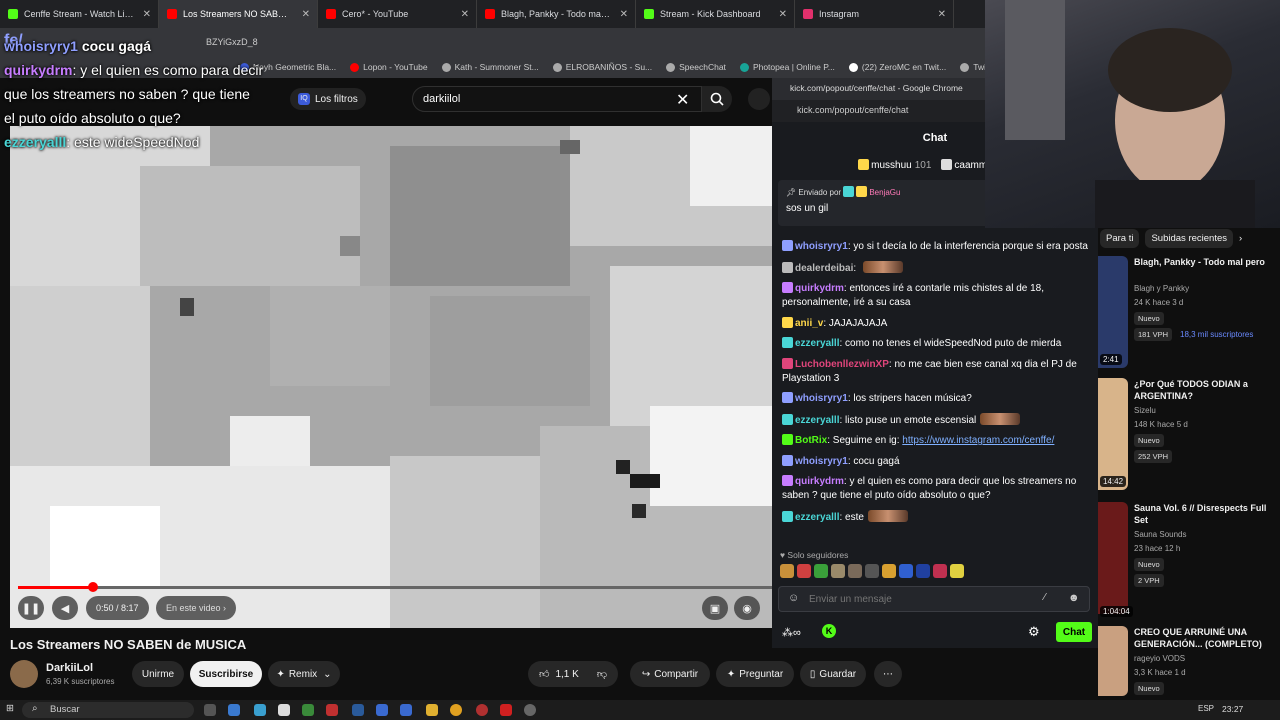 The height and width of the screenshot is (720, 1280). I want to click on send-chat-button: Chat, so click(1074, 632).